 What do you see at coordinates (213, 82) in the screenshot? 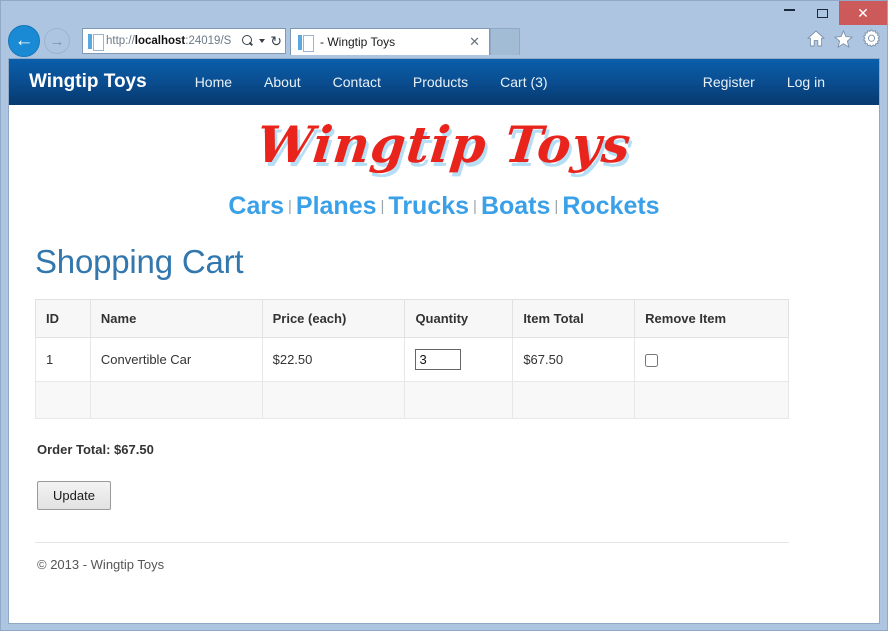
I see `nav-link-home: Home` at bounding box center [213, 82].